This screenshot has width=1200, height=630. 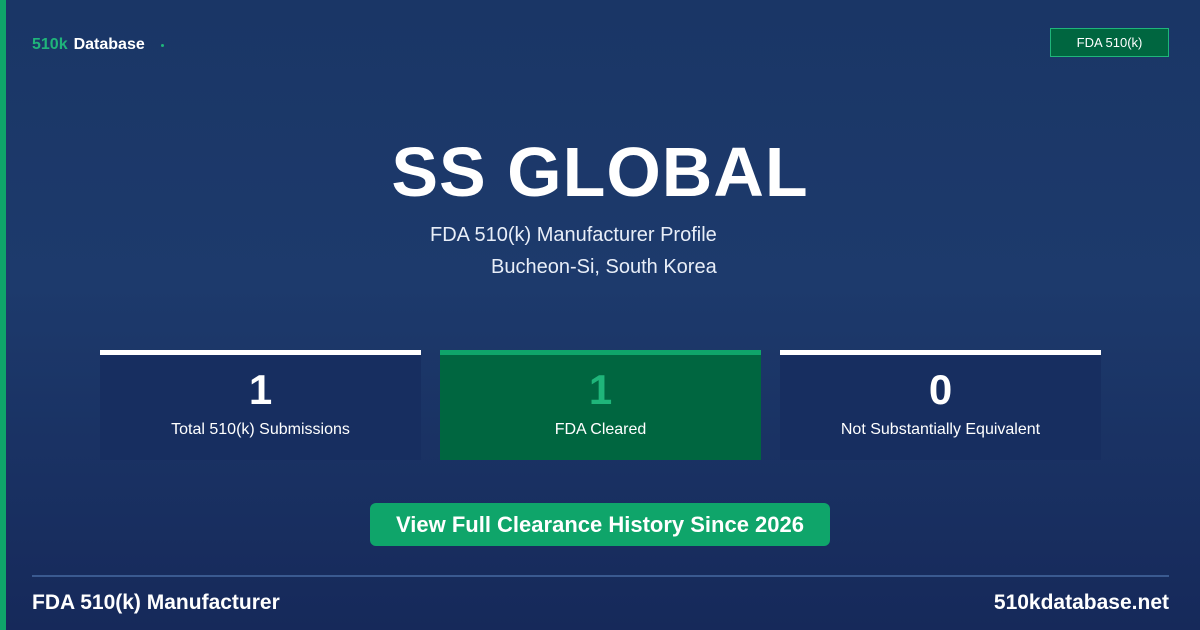 What do you see at coordinates (109, 44) in the screenshot?
I see `brand-name: Database` at bounding box center [109, 44].